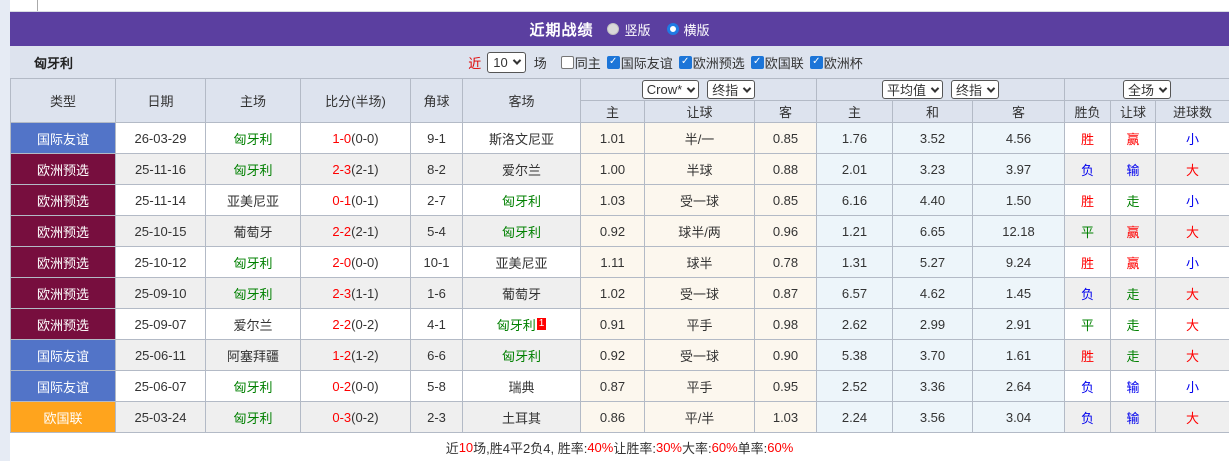 The height and width of the screenshot is (461, 1229). What do you see at coordinates (160, 100) in the screenshot?
I see `header-date: 日期` at bounding box center [160, 100].